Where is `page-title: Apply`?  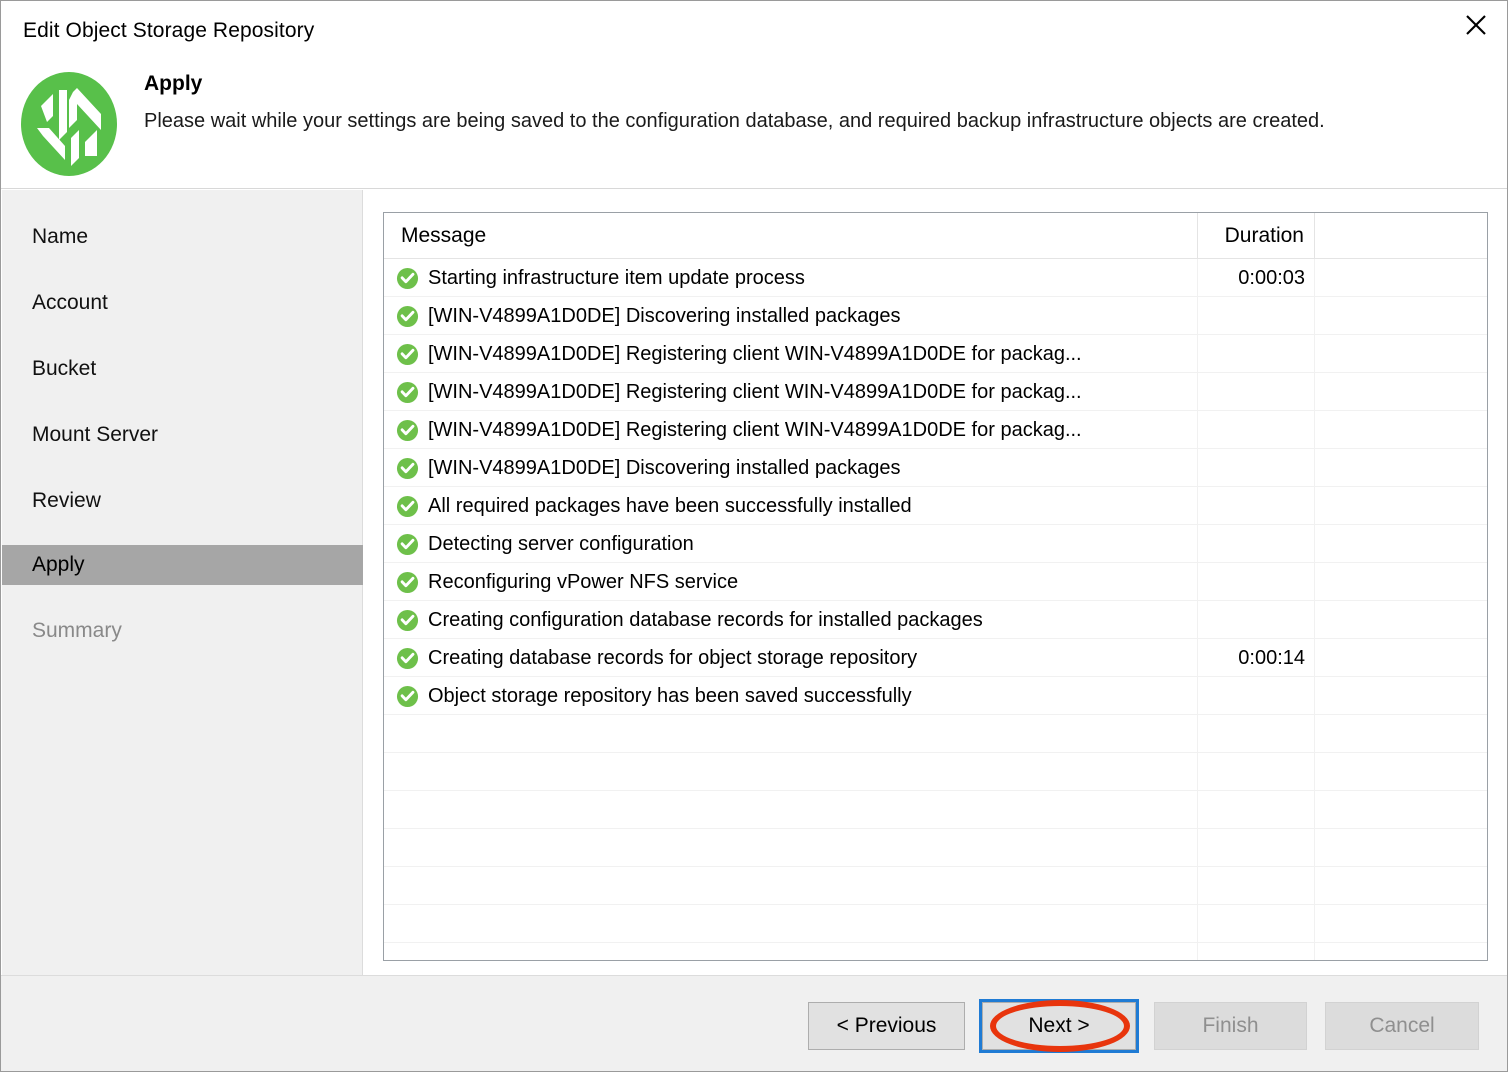 page-title: Apply is located at coordinates (173, 83).